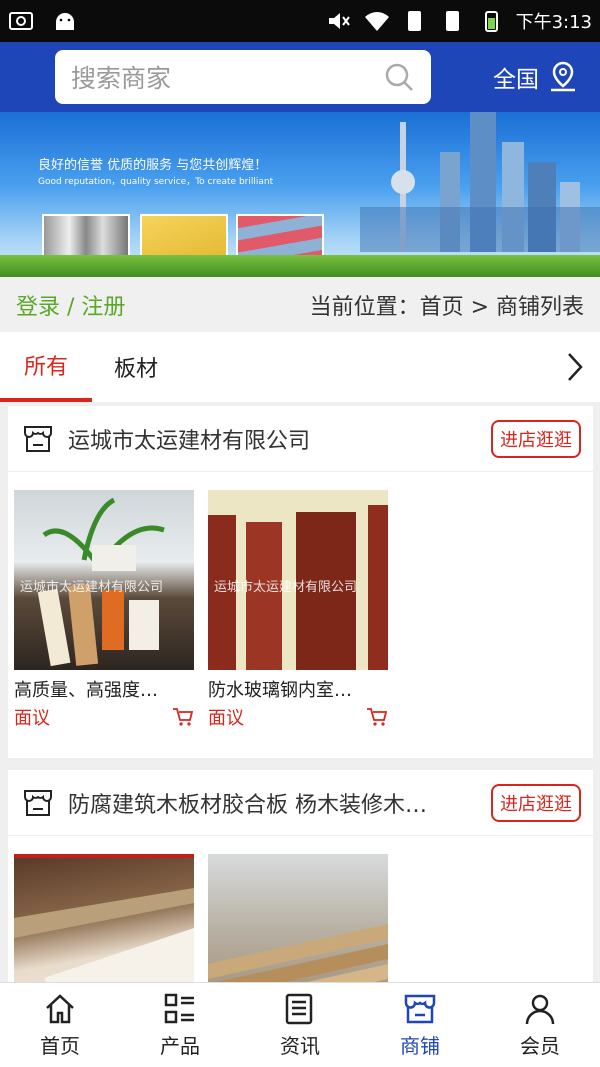 The image size is (600, 1067). Describe the element at coordinates (553, 22) in the screenshot. I see `status-time: 下午3:13` at that location.